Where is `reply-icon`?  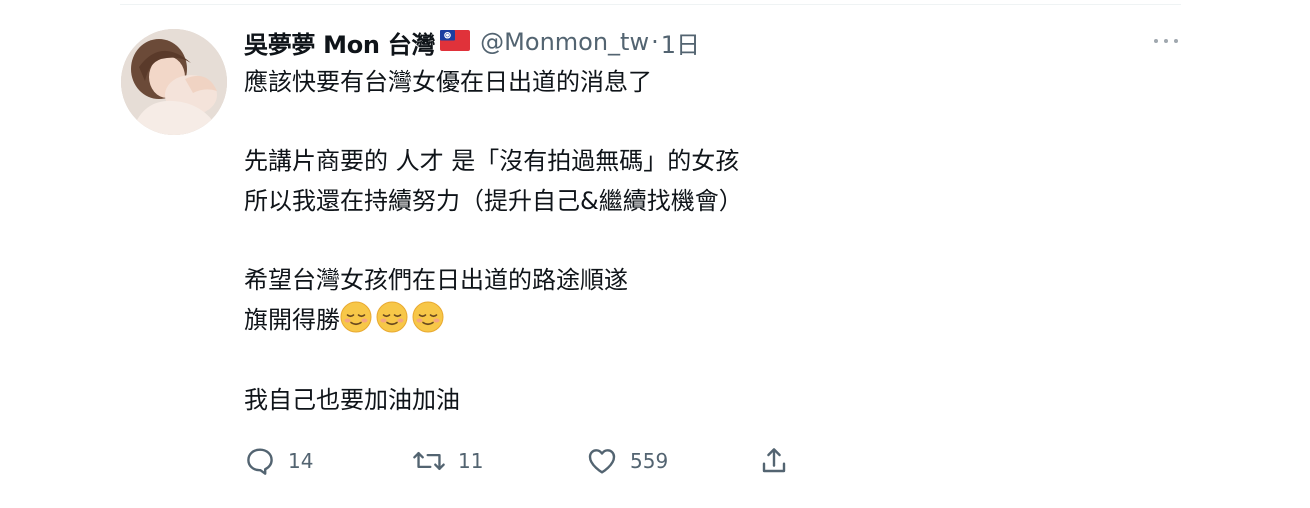 reply-icon is located at coordinates (260, 461).